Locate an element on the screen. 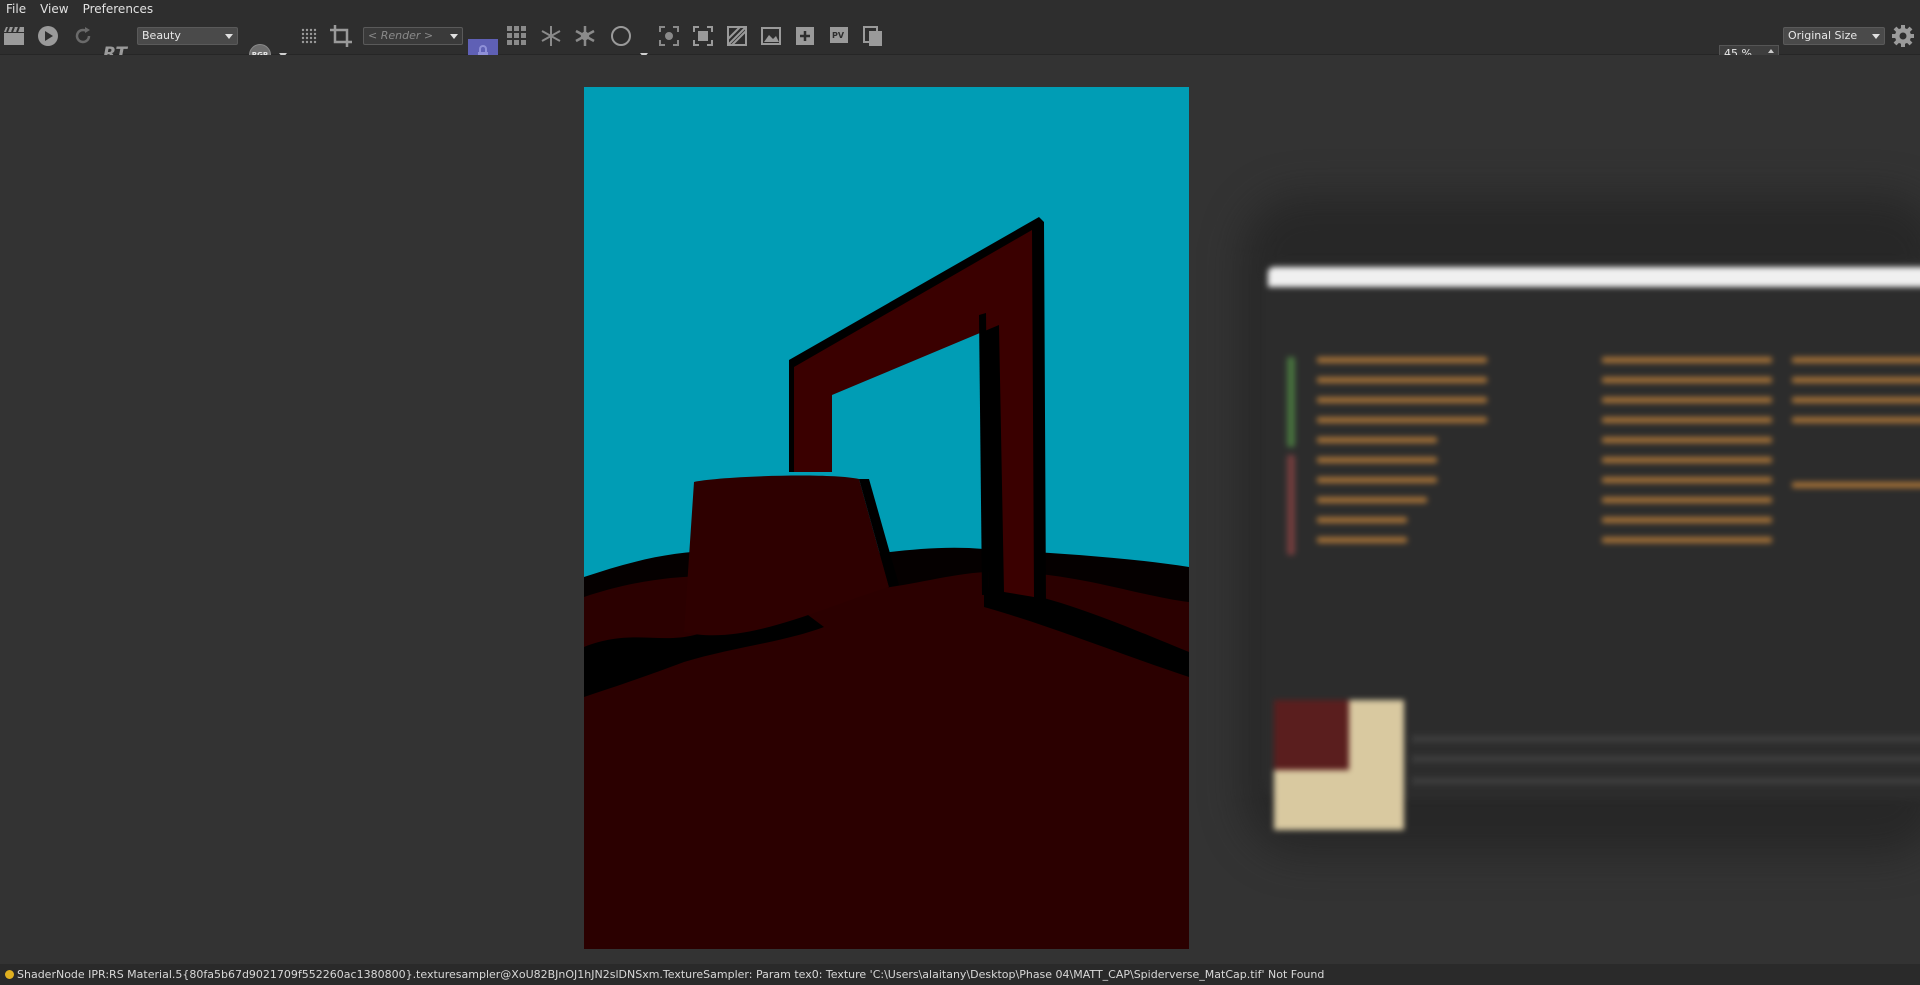  snowflake-icon is located at coordinates (551, 36).